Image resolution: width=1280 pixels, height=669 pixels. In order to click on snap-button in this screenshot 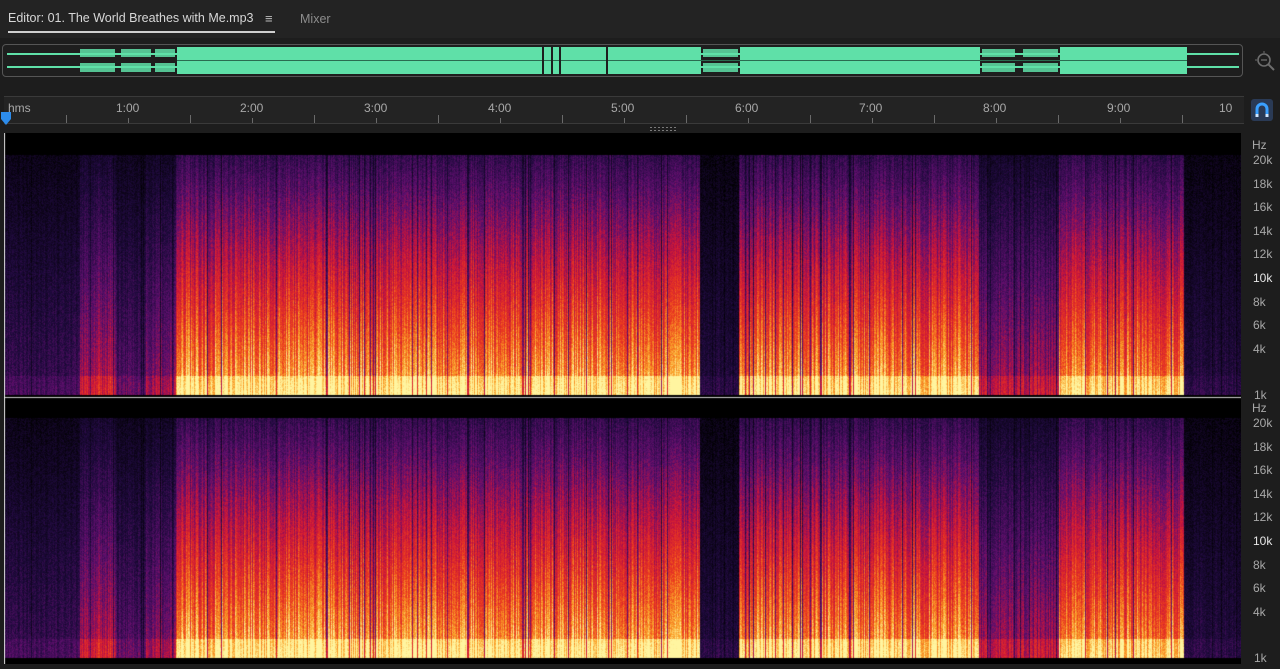, I will do `click(1262, 110)`.